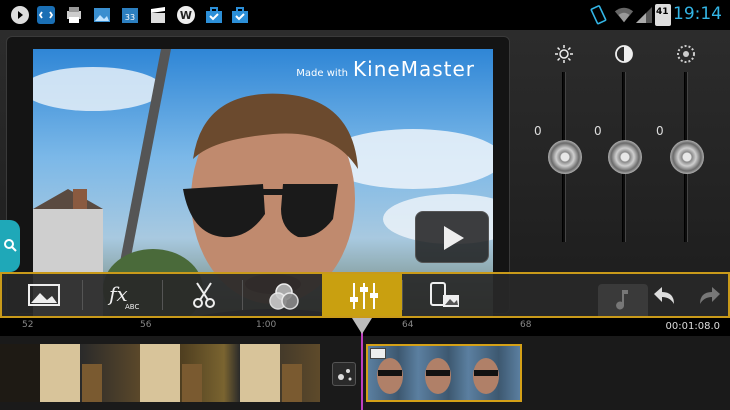  Describe the element at coordinates (28, 325) in the screenshot. I see `ruler-label: 52` at that location.